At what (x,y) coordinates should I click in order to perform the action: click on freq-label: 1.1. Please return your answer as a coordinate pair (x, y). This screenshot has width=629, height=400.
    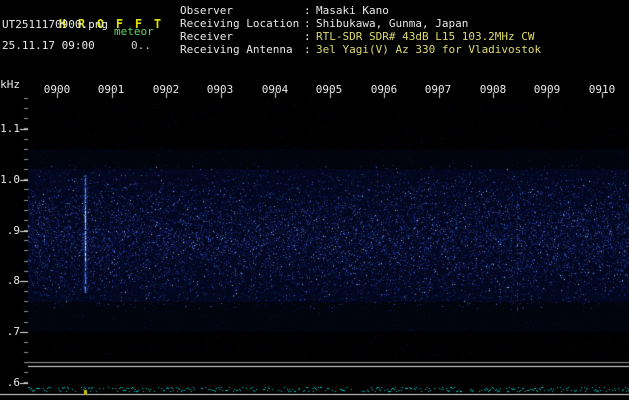
    Looking at the image, I should click on (10, 128).